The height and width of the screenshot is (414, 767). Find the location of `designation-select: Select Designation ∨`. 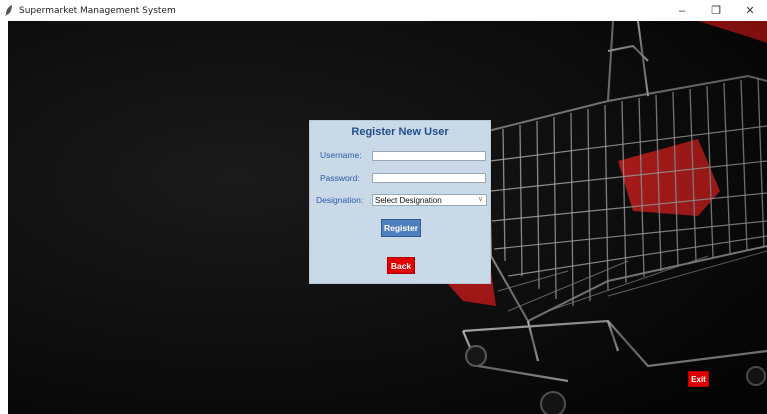

designation-select: Select Designation ∨ is located at coordinates (429, 200).